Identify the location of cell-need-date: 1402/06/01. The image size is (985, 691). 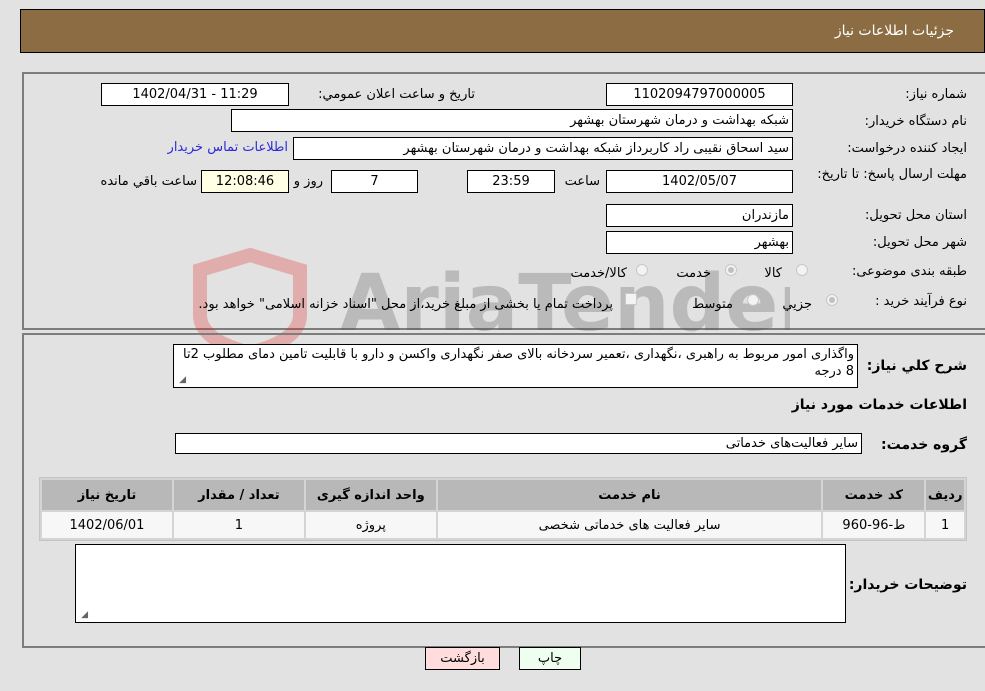
(107, 525).